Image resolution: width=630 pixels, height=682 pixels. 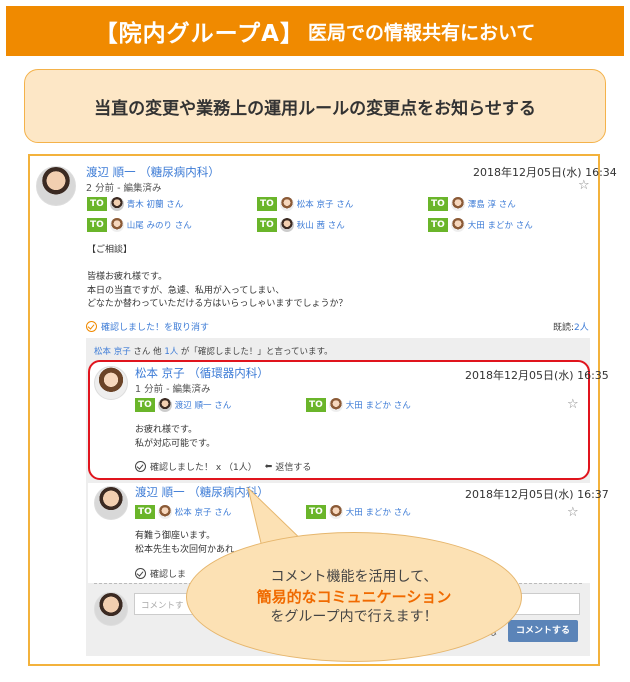 What do you see at coordinates (202, 373) in the screenshot?
I see `comment-author: 松本 京子 （循環器内科）` at bounding box center [202, 373].